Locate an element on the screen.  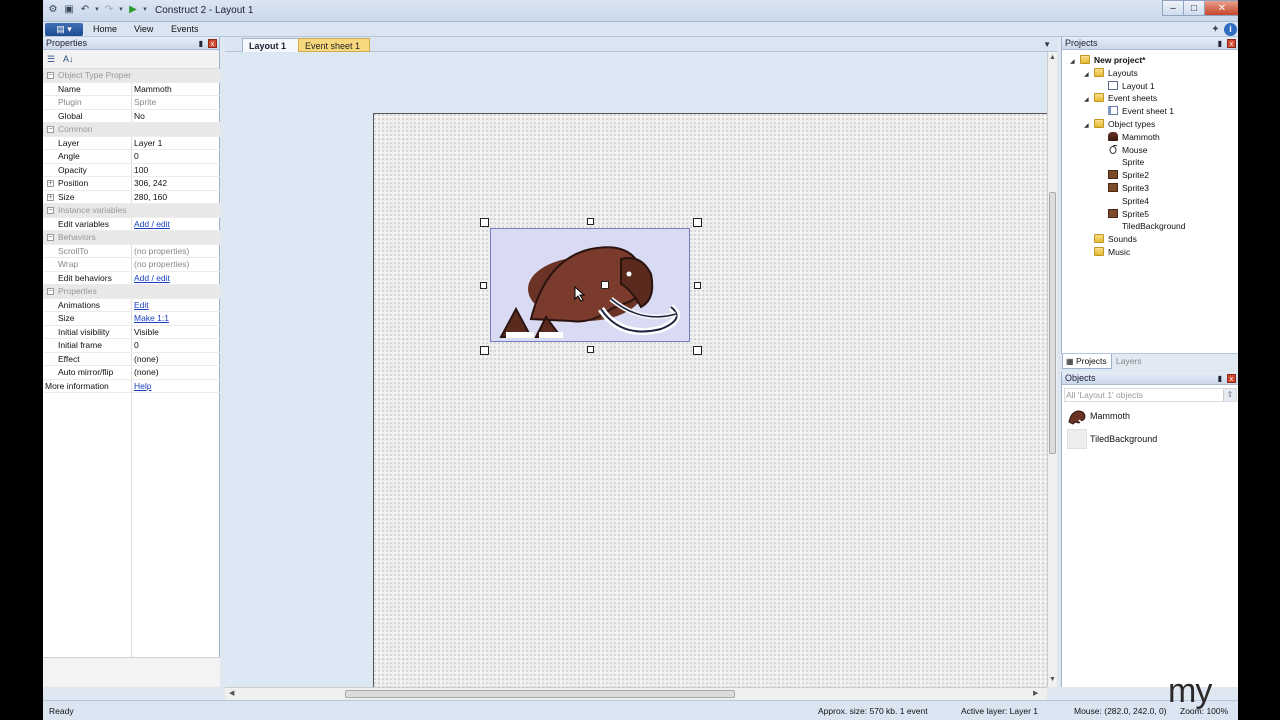
tree-item-sprite2: Sprite2 is located at coordinates (1123, 175).